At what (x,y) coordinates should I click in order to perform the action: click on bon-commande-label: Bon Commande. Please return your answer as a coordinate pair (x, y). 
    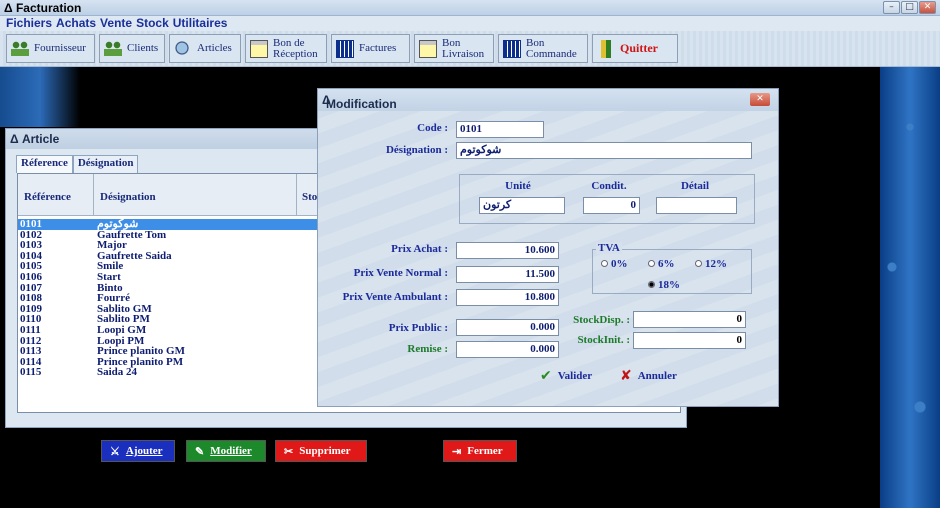
    Looking at the image, I should click on (551, 48).